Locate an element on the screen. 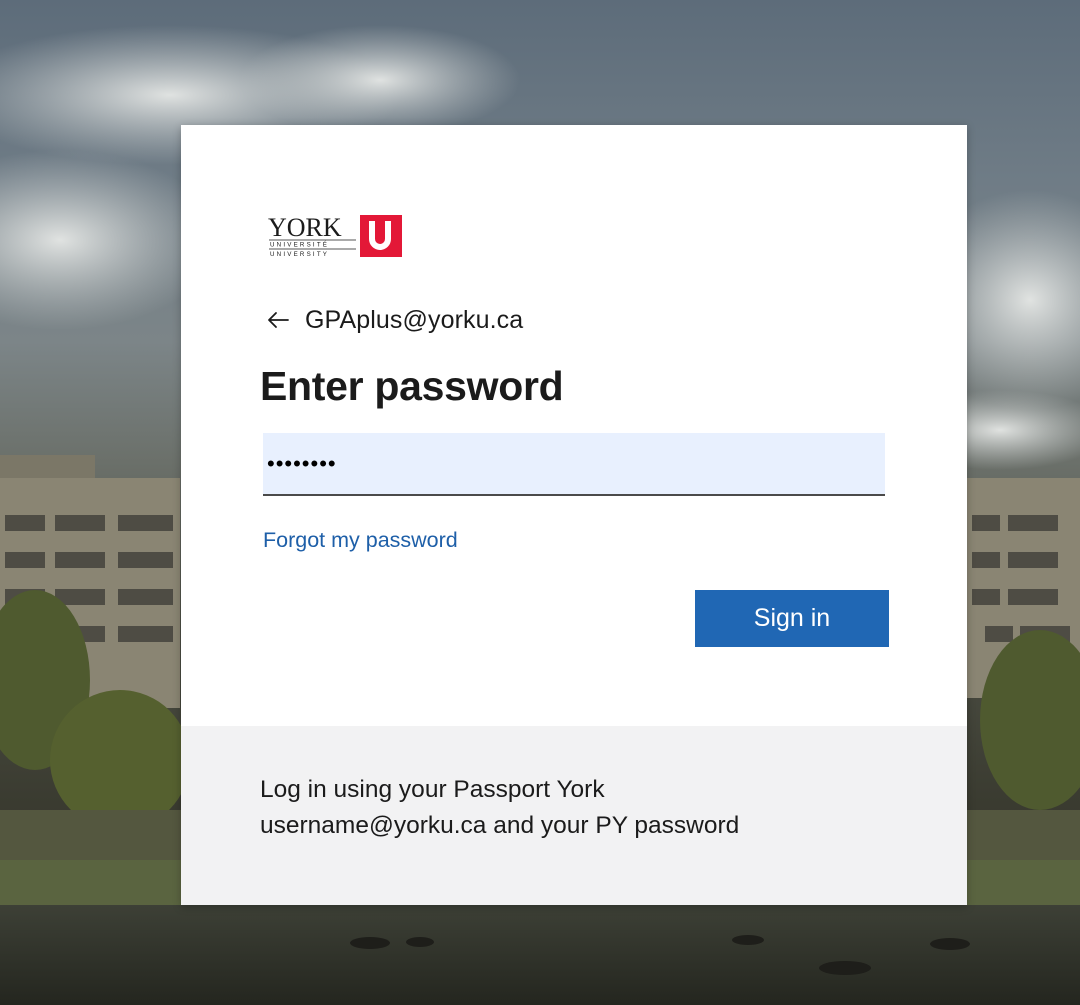  sign-in-button: Sign in is located at coordinates (792, 618).